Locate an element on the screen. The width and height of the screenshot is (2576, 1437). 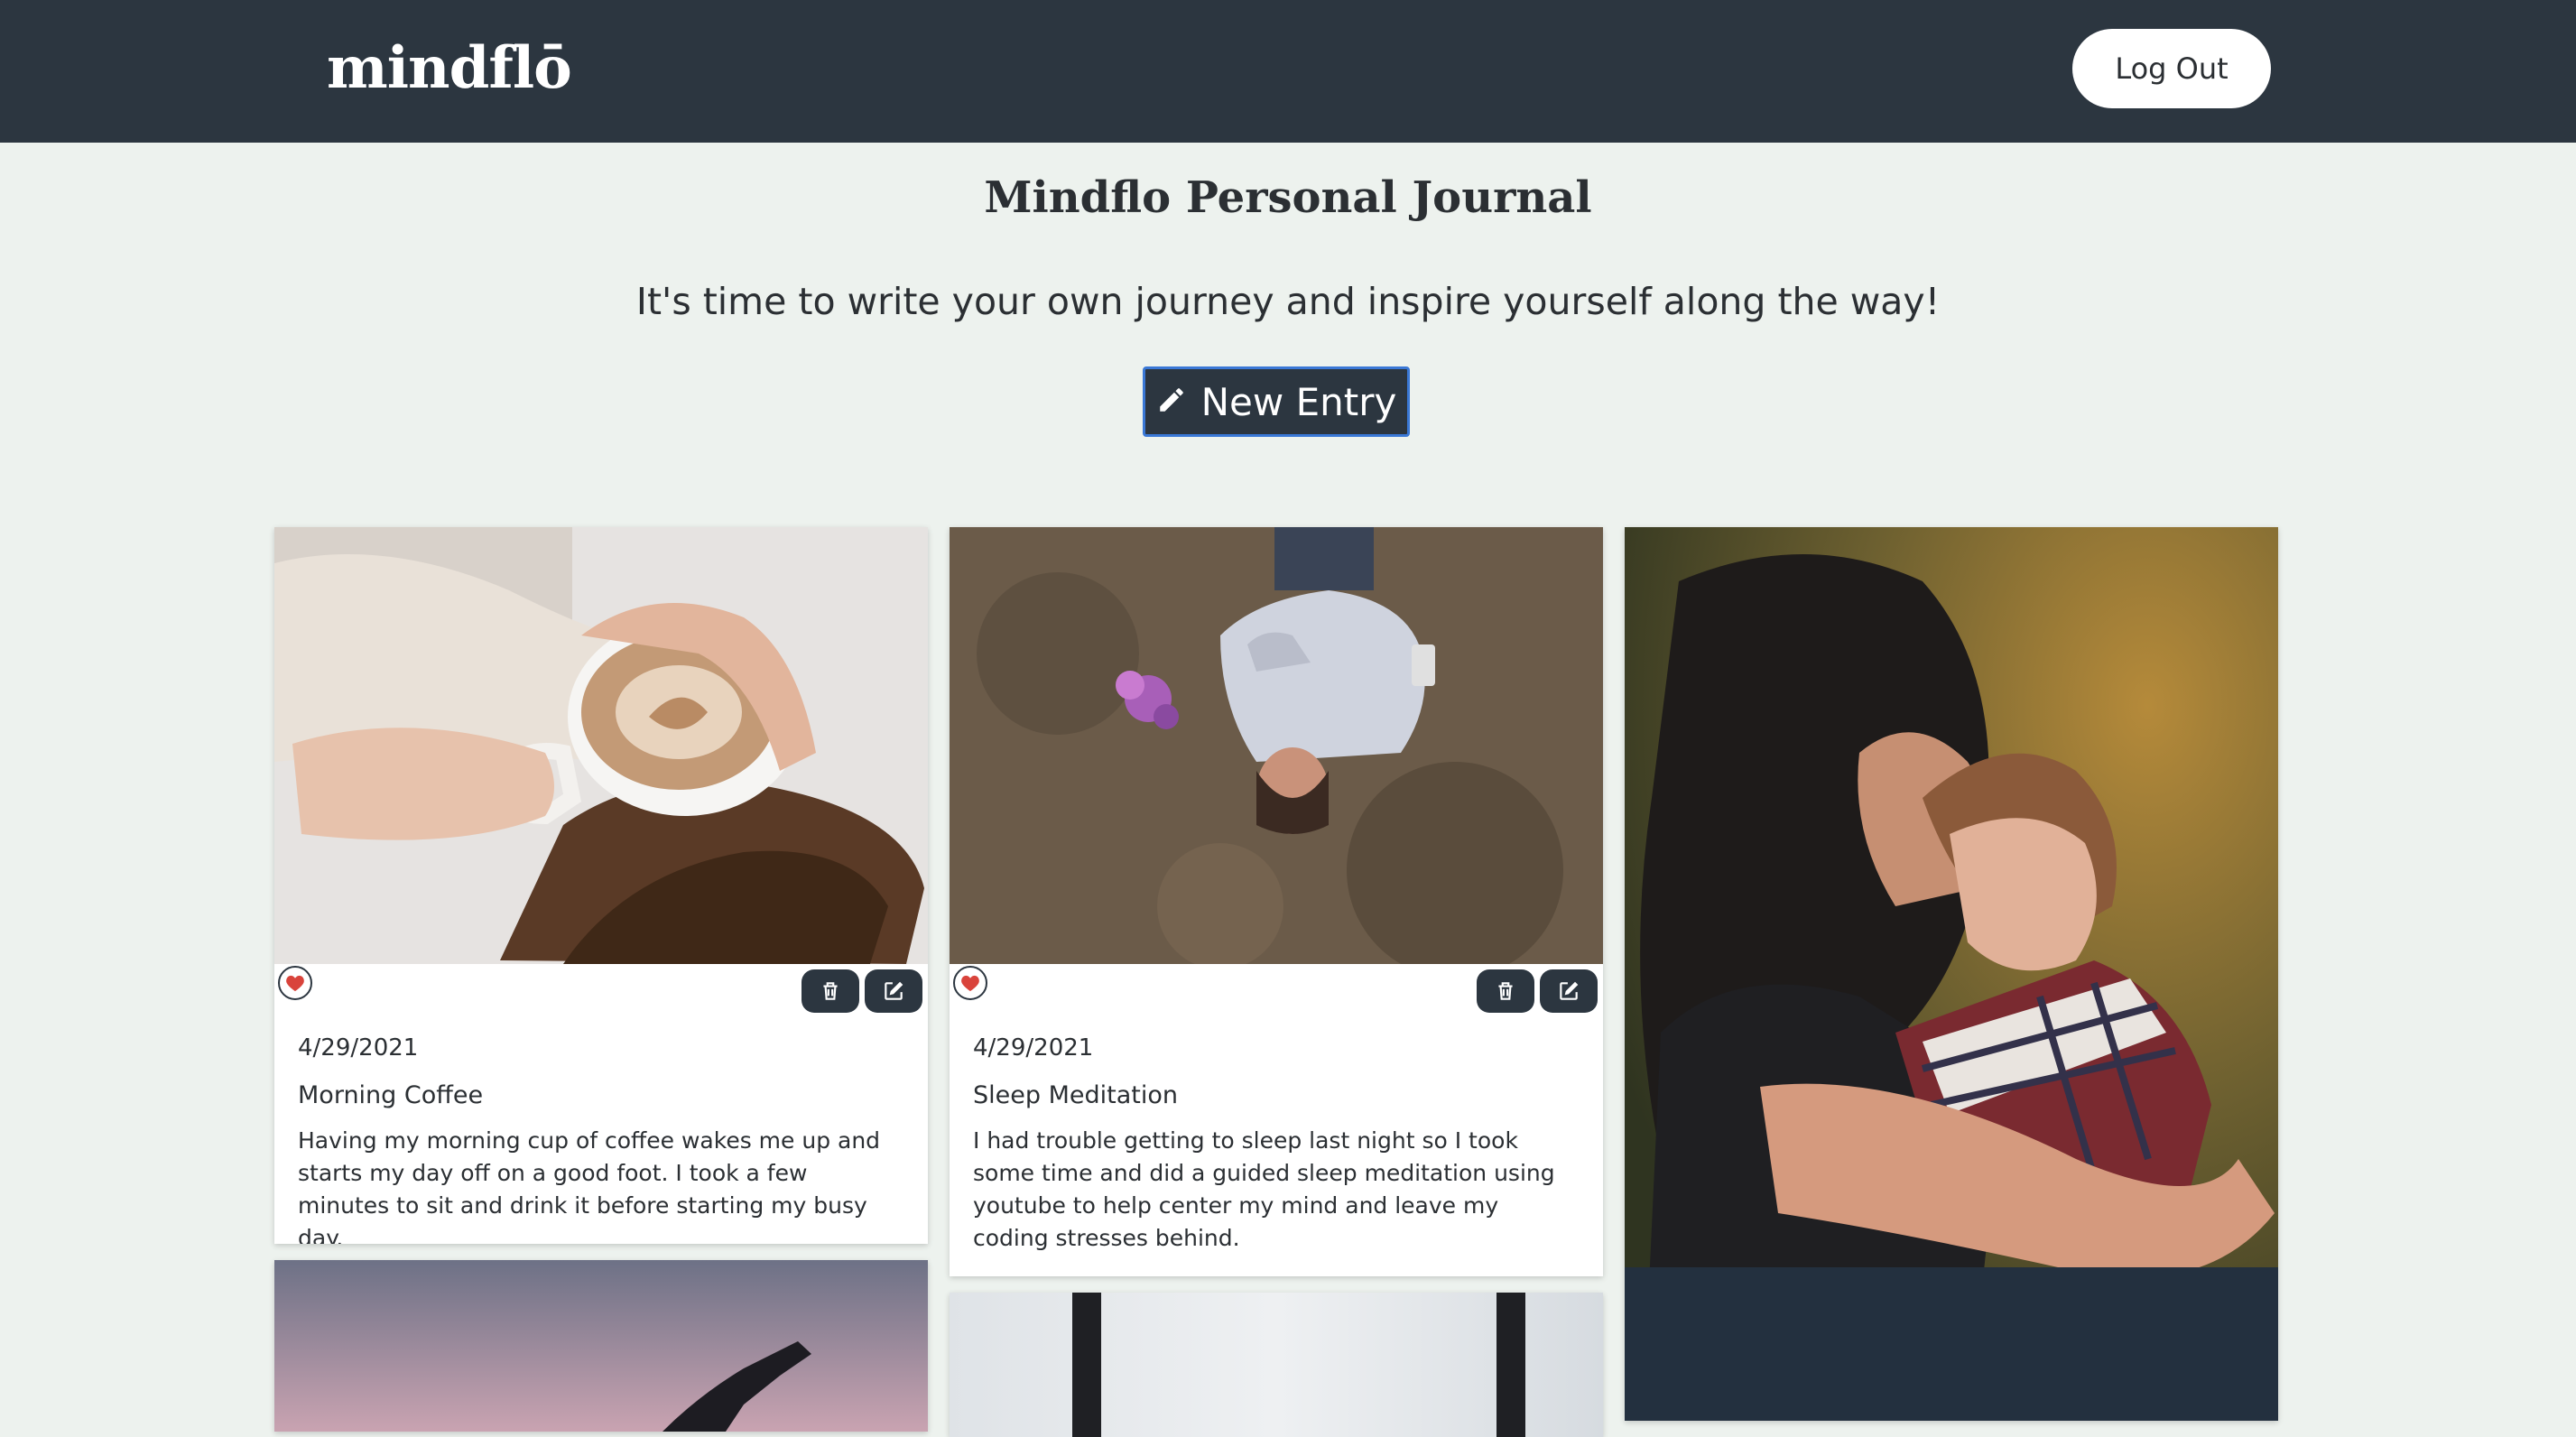
meditation-photo is located at coordinates (1276, 745).